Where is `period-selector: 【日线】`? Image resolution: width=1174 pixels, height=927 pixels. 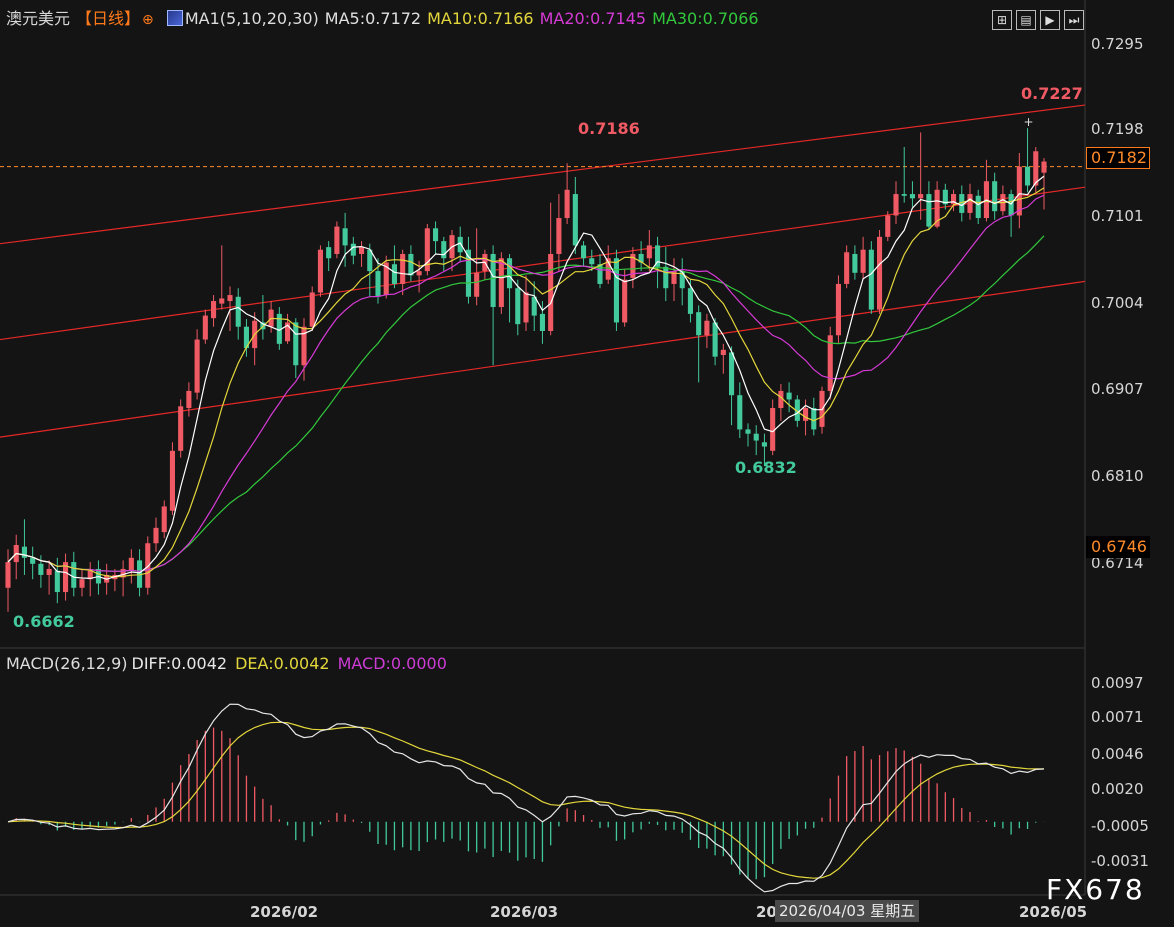
period-selector: 【日线】 is located at coordinates (108, 18).